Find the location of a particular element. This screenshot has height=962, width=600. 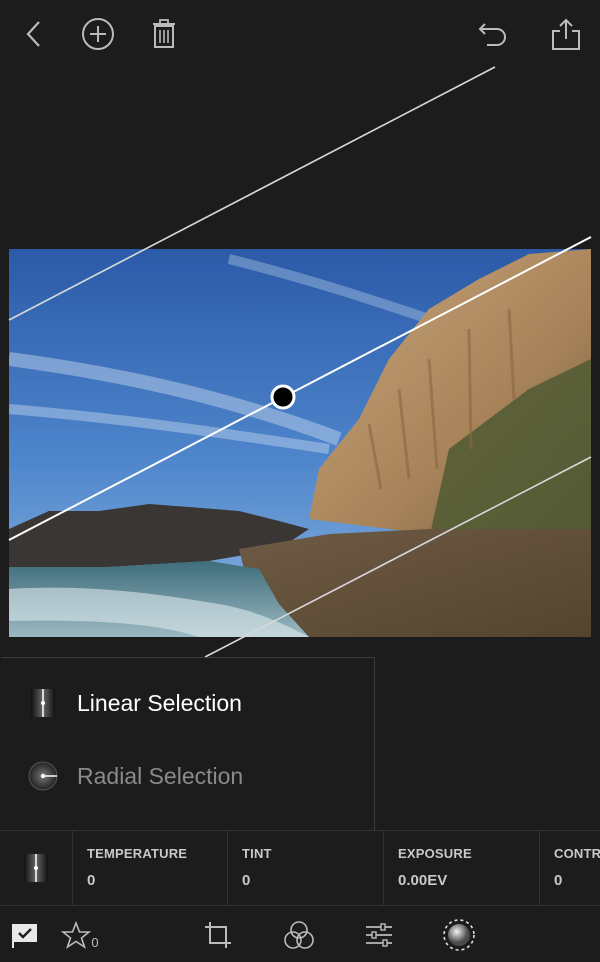

adjustment-temperature: TEMPERATURE 0 is located at coordinates (150, 868).